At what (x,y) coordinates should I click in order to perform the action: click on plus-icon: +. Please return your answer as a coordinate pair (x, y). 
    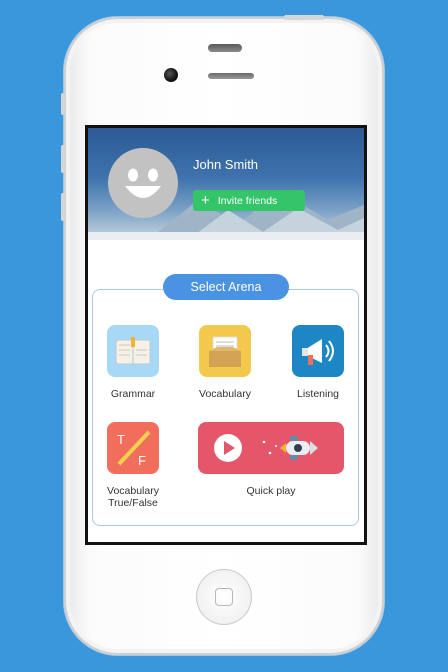
    Looking at the image, I should click on (205, 200).